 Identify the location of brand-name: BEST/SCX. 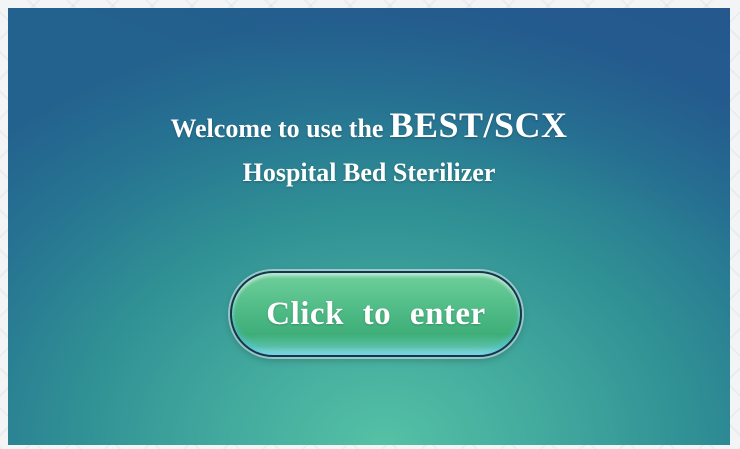
(478, 125).